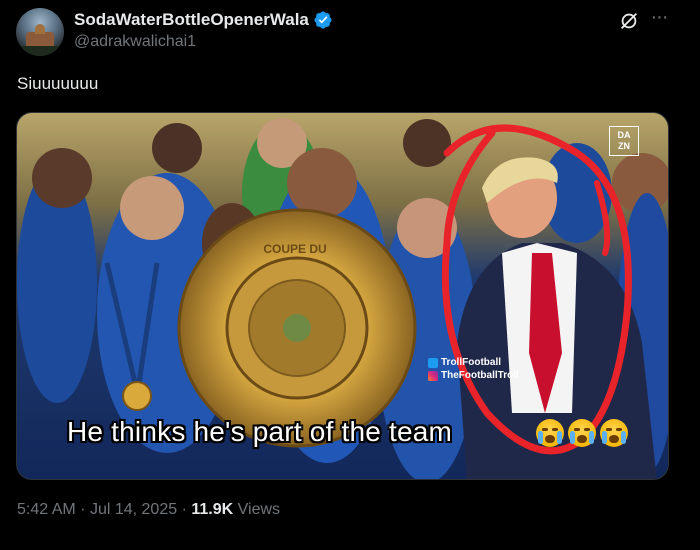 This screenshot has width=700, height=550. I want to click on trophy-inscription: COUPE DU, so click(294, 249).